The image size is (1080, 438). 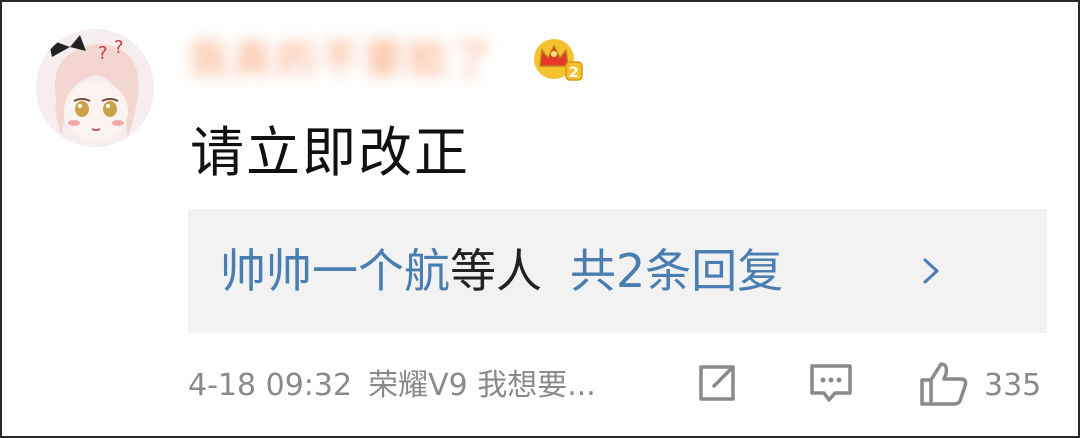 What do you see at coordinates (270, 385) in the screenshot?
I see `comment-time: 4-18 09:32` at bounding box center [270, 385].